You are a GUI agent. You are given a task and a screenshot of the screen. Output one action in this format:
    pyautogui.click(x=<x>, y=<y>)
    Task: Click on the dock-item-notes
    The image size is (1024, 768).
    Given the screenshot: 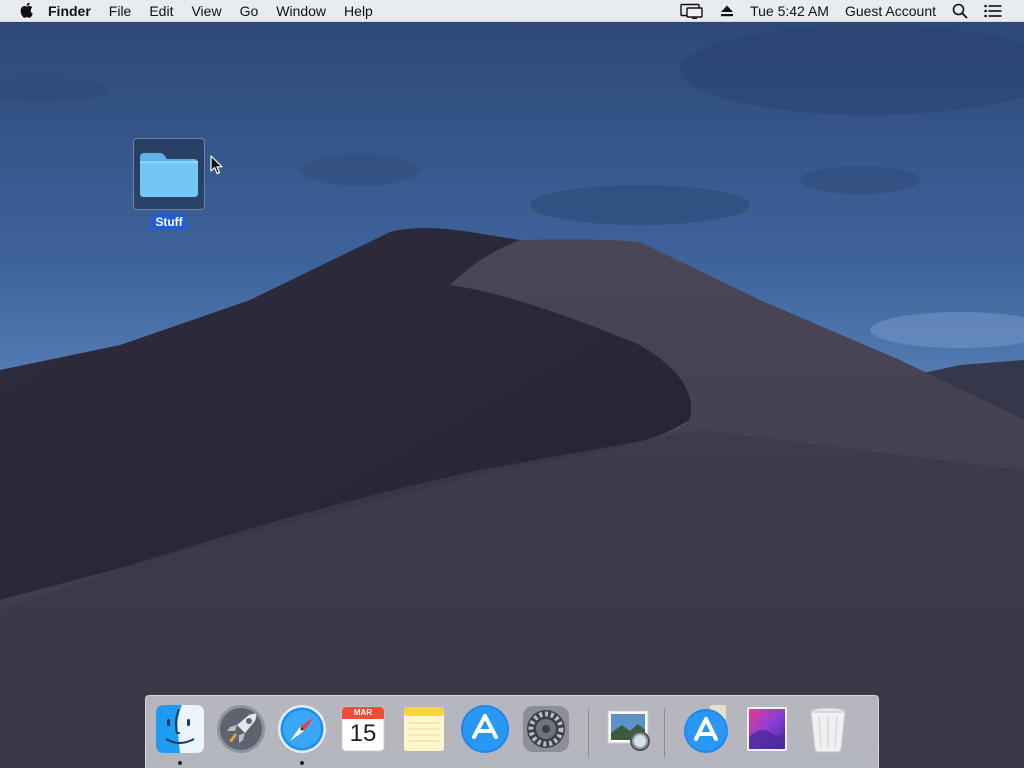 What is the action you would take?
    pyautogui.click(x=424, y=734)
    